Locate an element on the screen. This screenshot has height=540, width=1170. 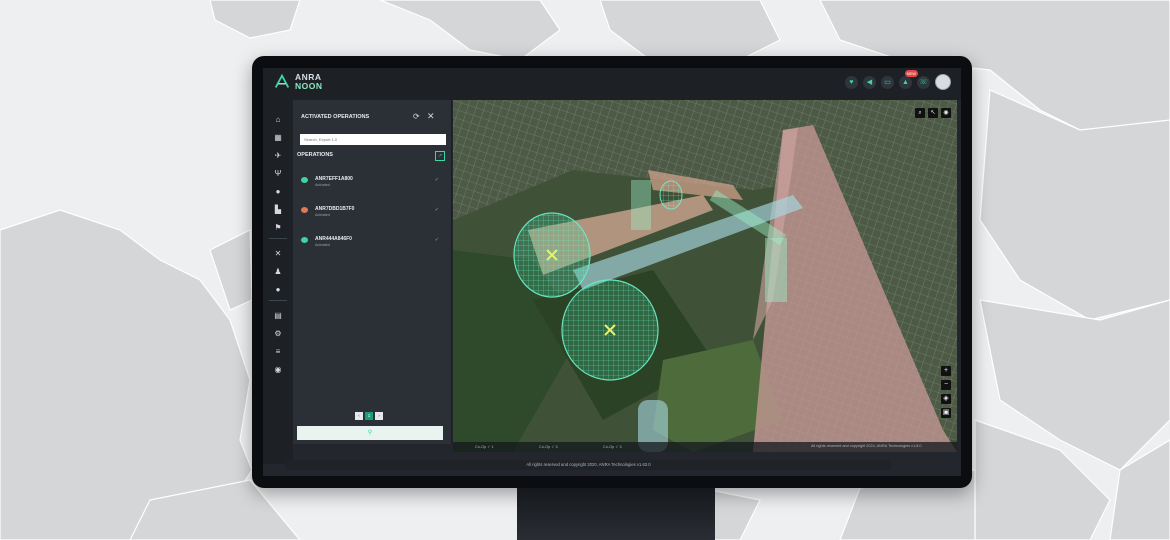
map-zoom-controls: + − ◈ ▣ is located at coordinates (946, 392).